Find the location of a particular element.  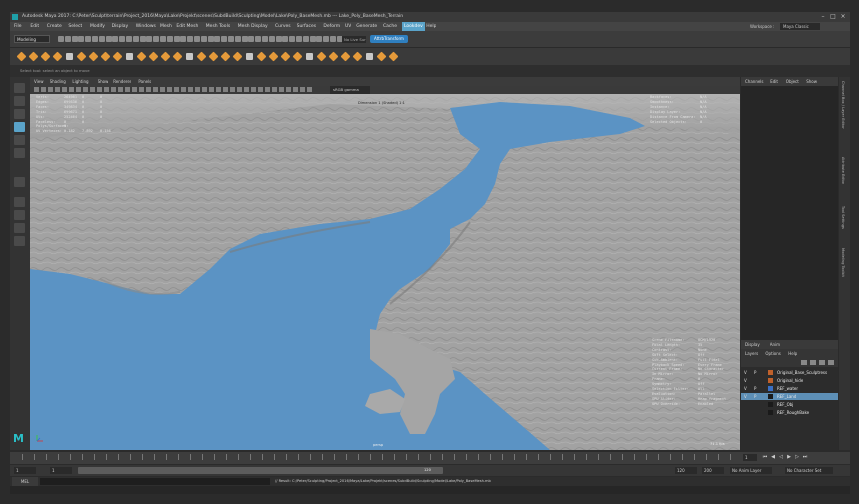

layer-menu-layers: Layers is located at coordinates (751, 353).